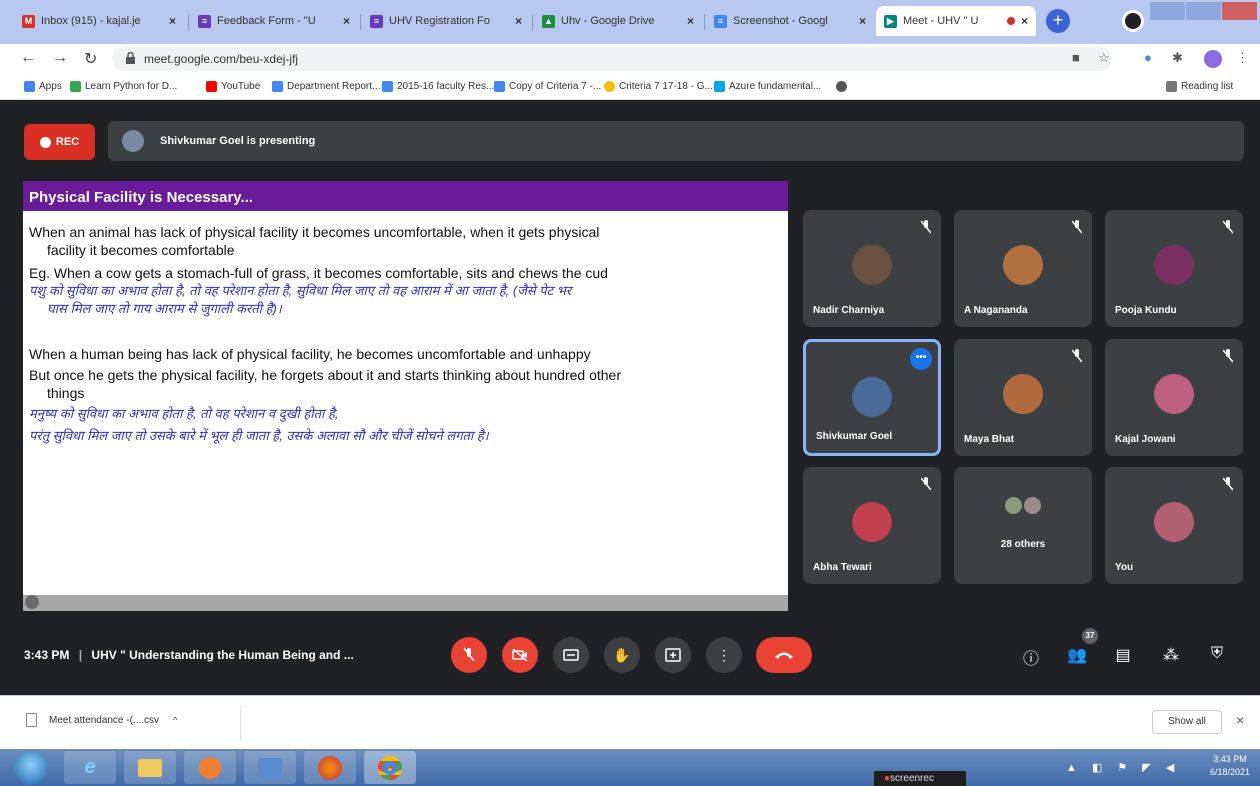 This screenshot has width=1260, height=786. Describe the element at coordinates (1104, 58) in the screenshot. I see `bookmark-star-icon: ☆` at that location.